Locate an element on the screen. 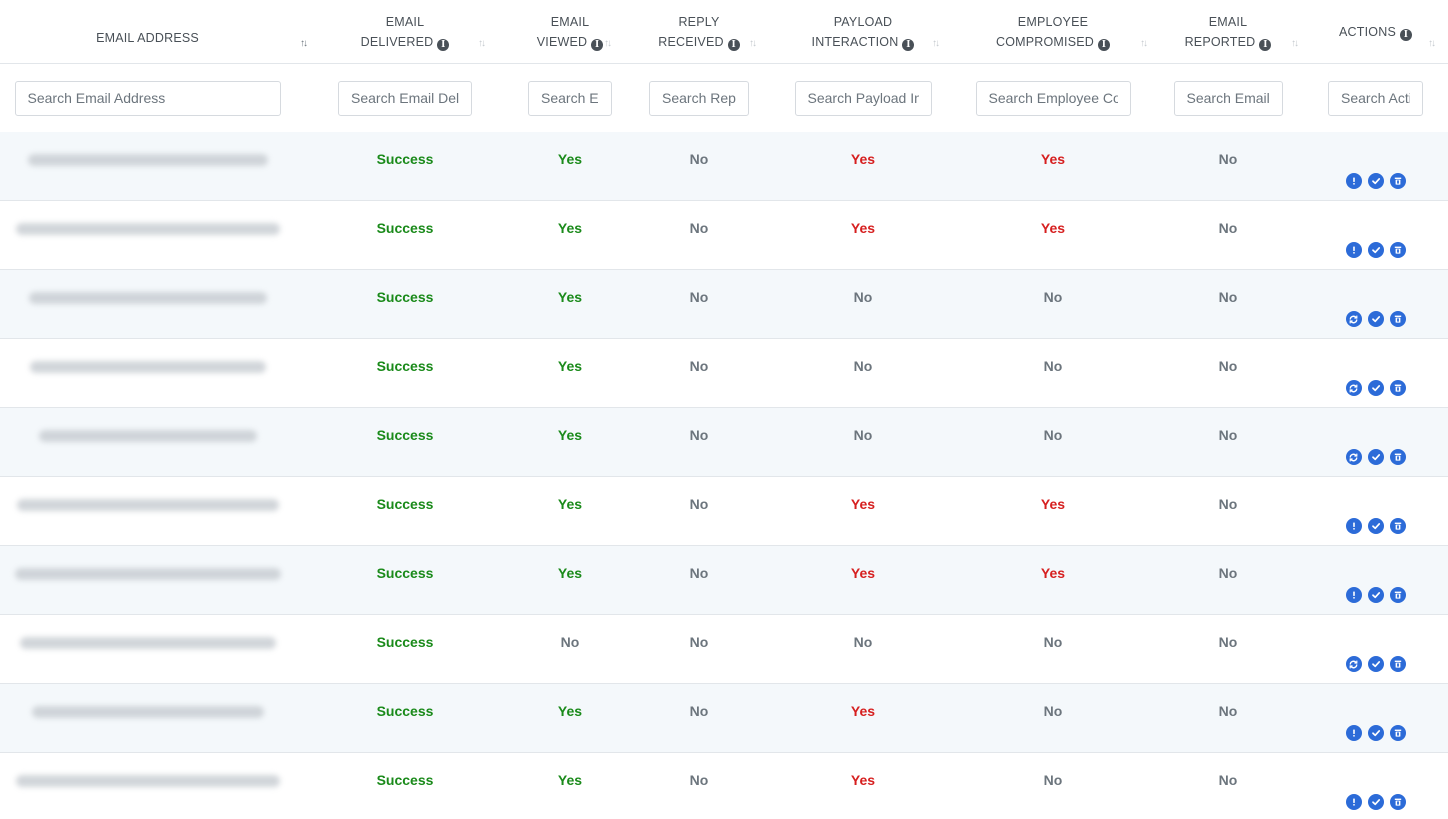 This screenshot has height=819, width=1448. payload-interaction-cell-value: No is located at coordinates (863, 435).